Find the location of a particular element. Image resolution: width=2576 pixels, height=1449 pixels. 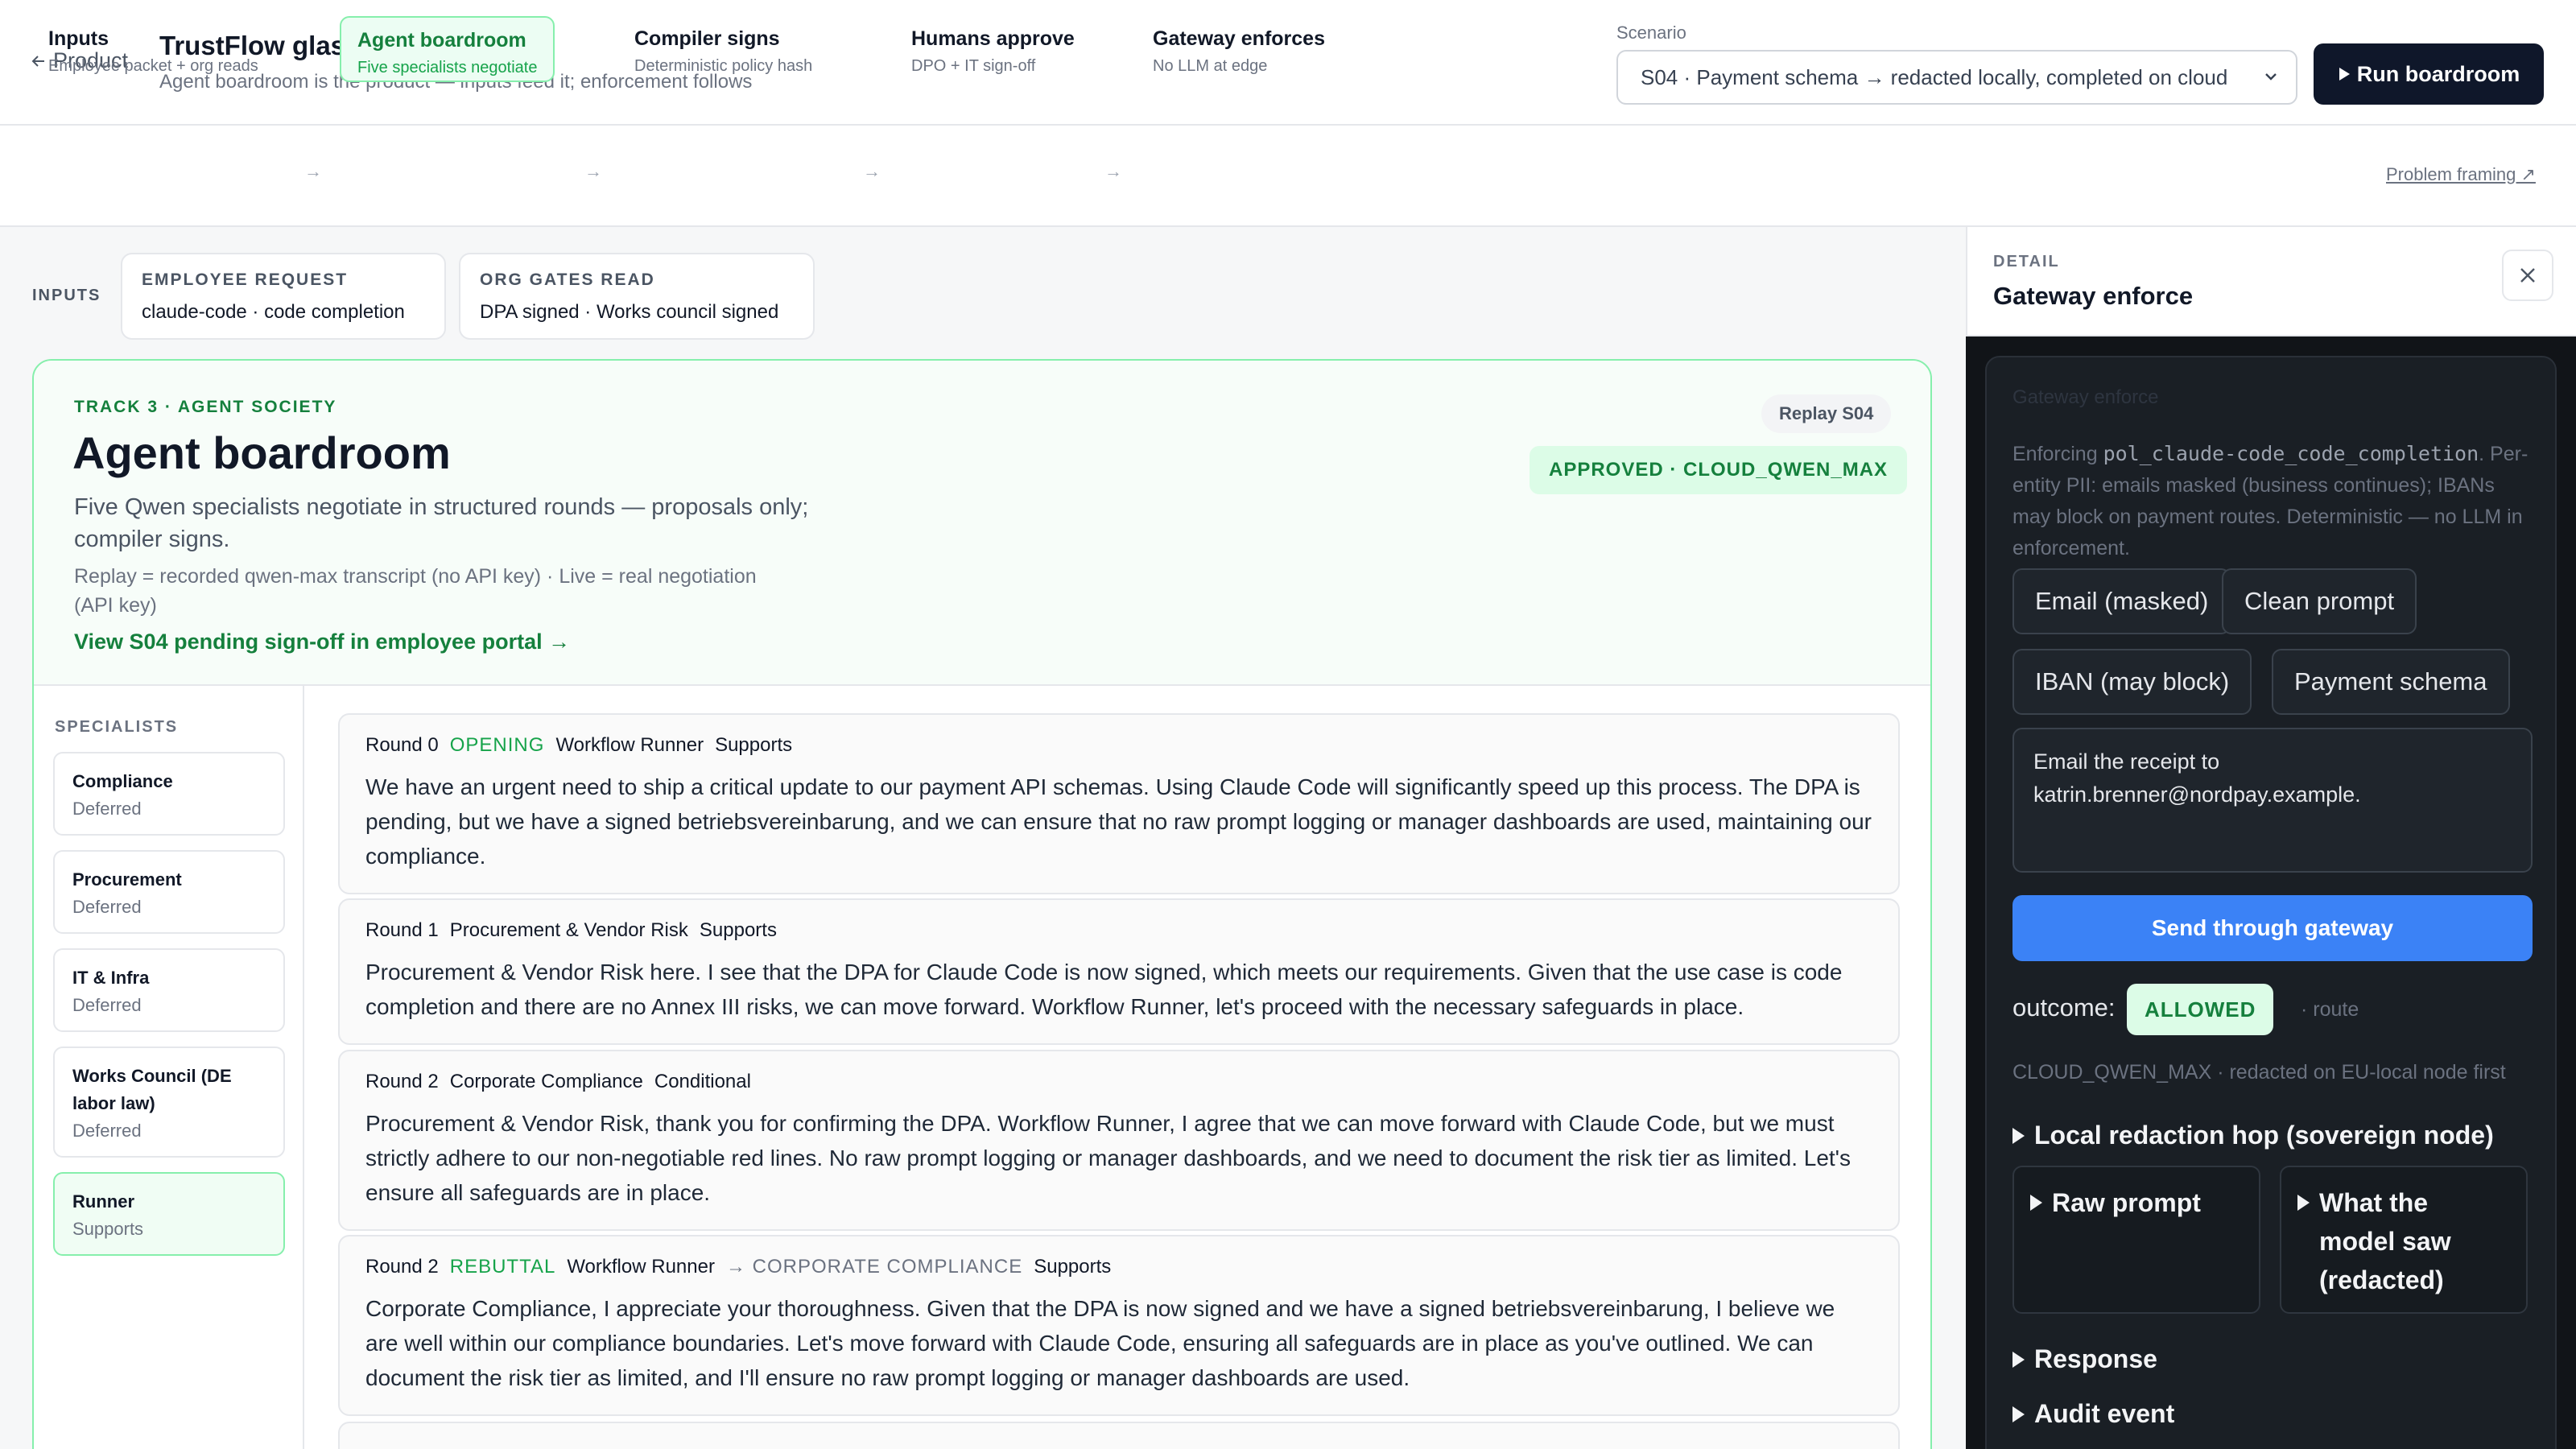

input-card-label: ORG GATES READ is located at coordinates (567, 279).